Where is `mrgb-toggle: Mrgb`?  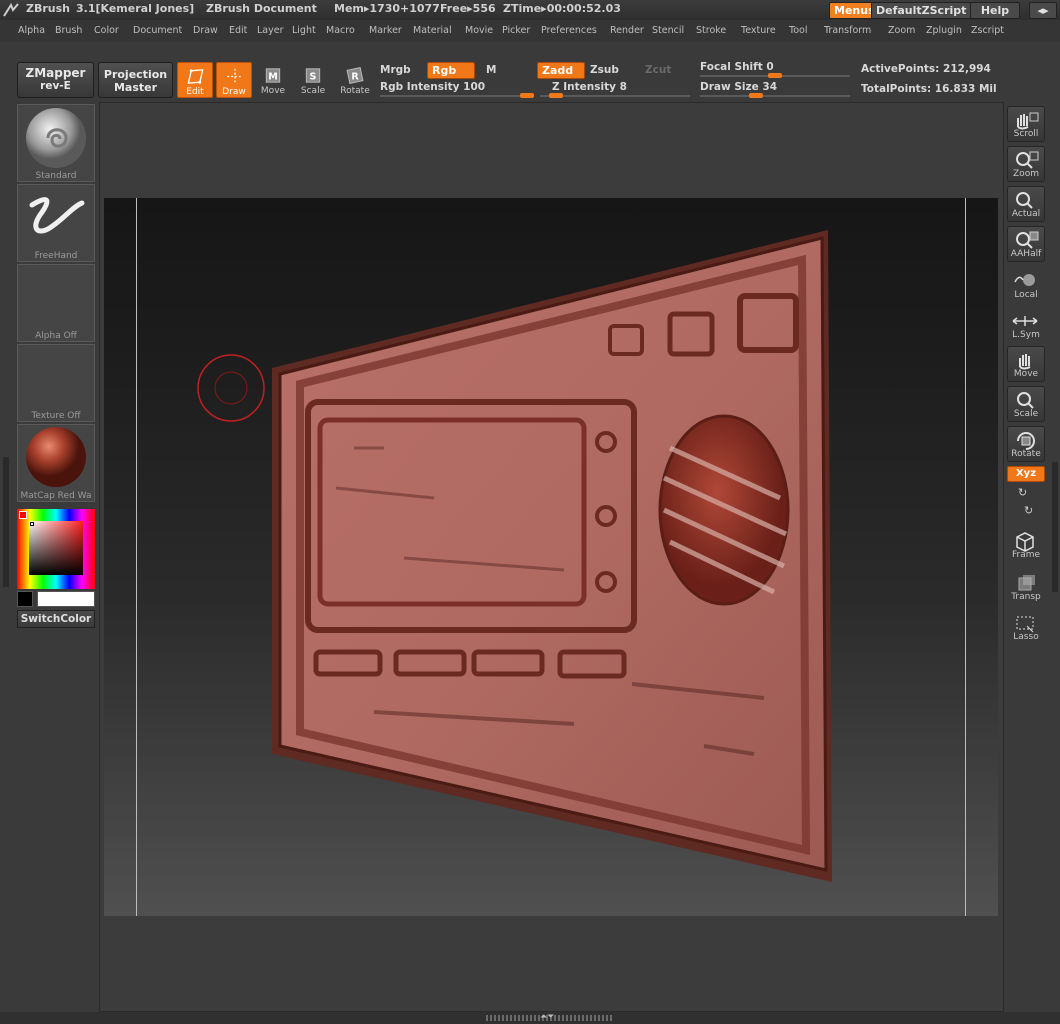 mrgb-toggle: Mrgb is located at coordinates (395, 70).